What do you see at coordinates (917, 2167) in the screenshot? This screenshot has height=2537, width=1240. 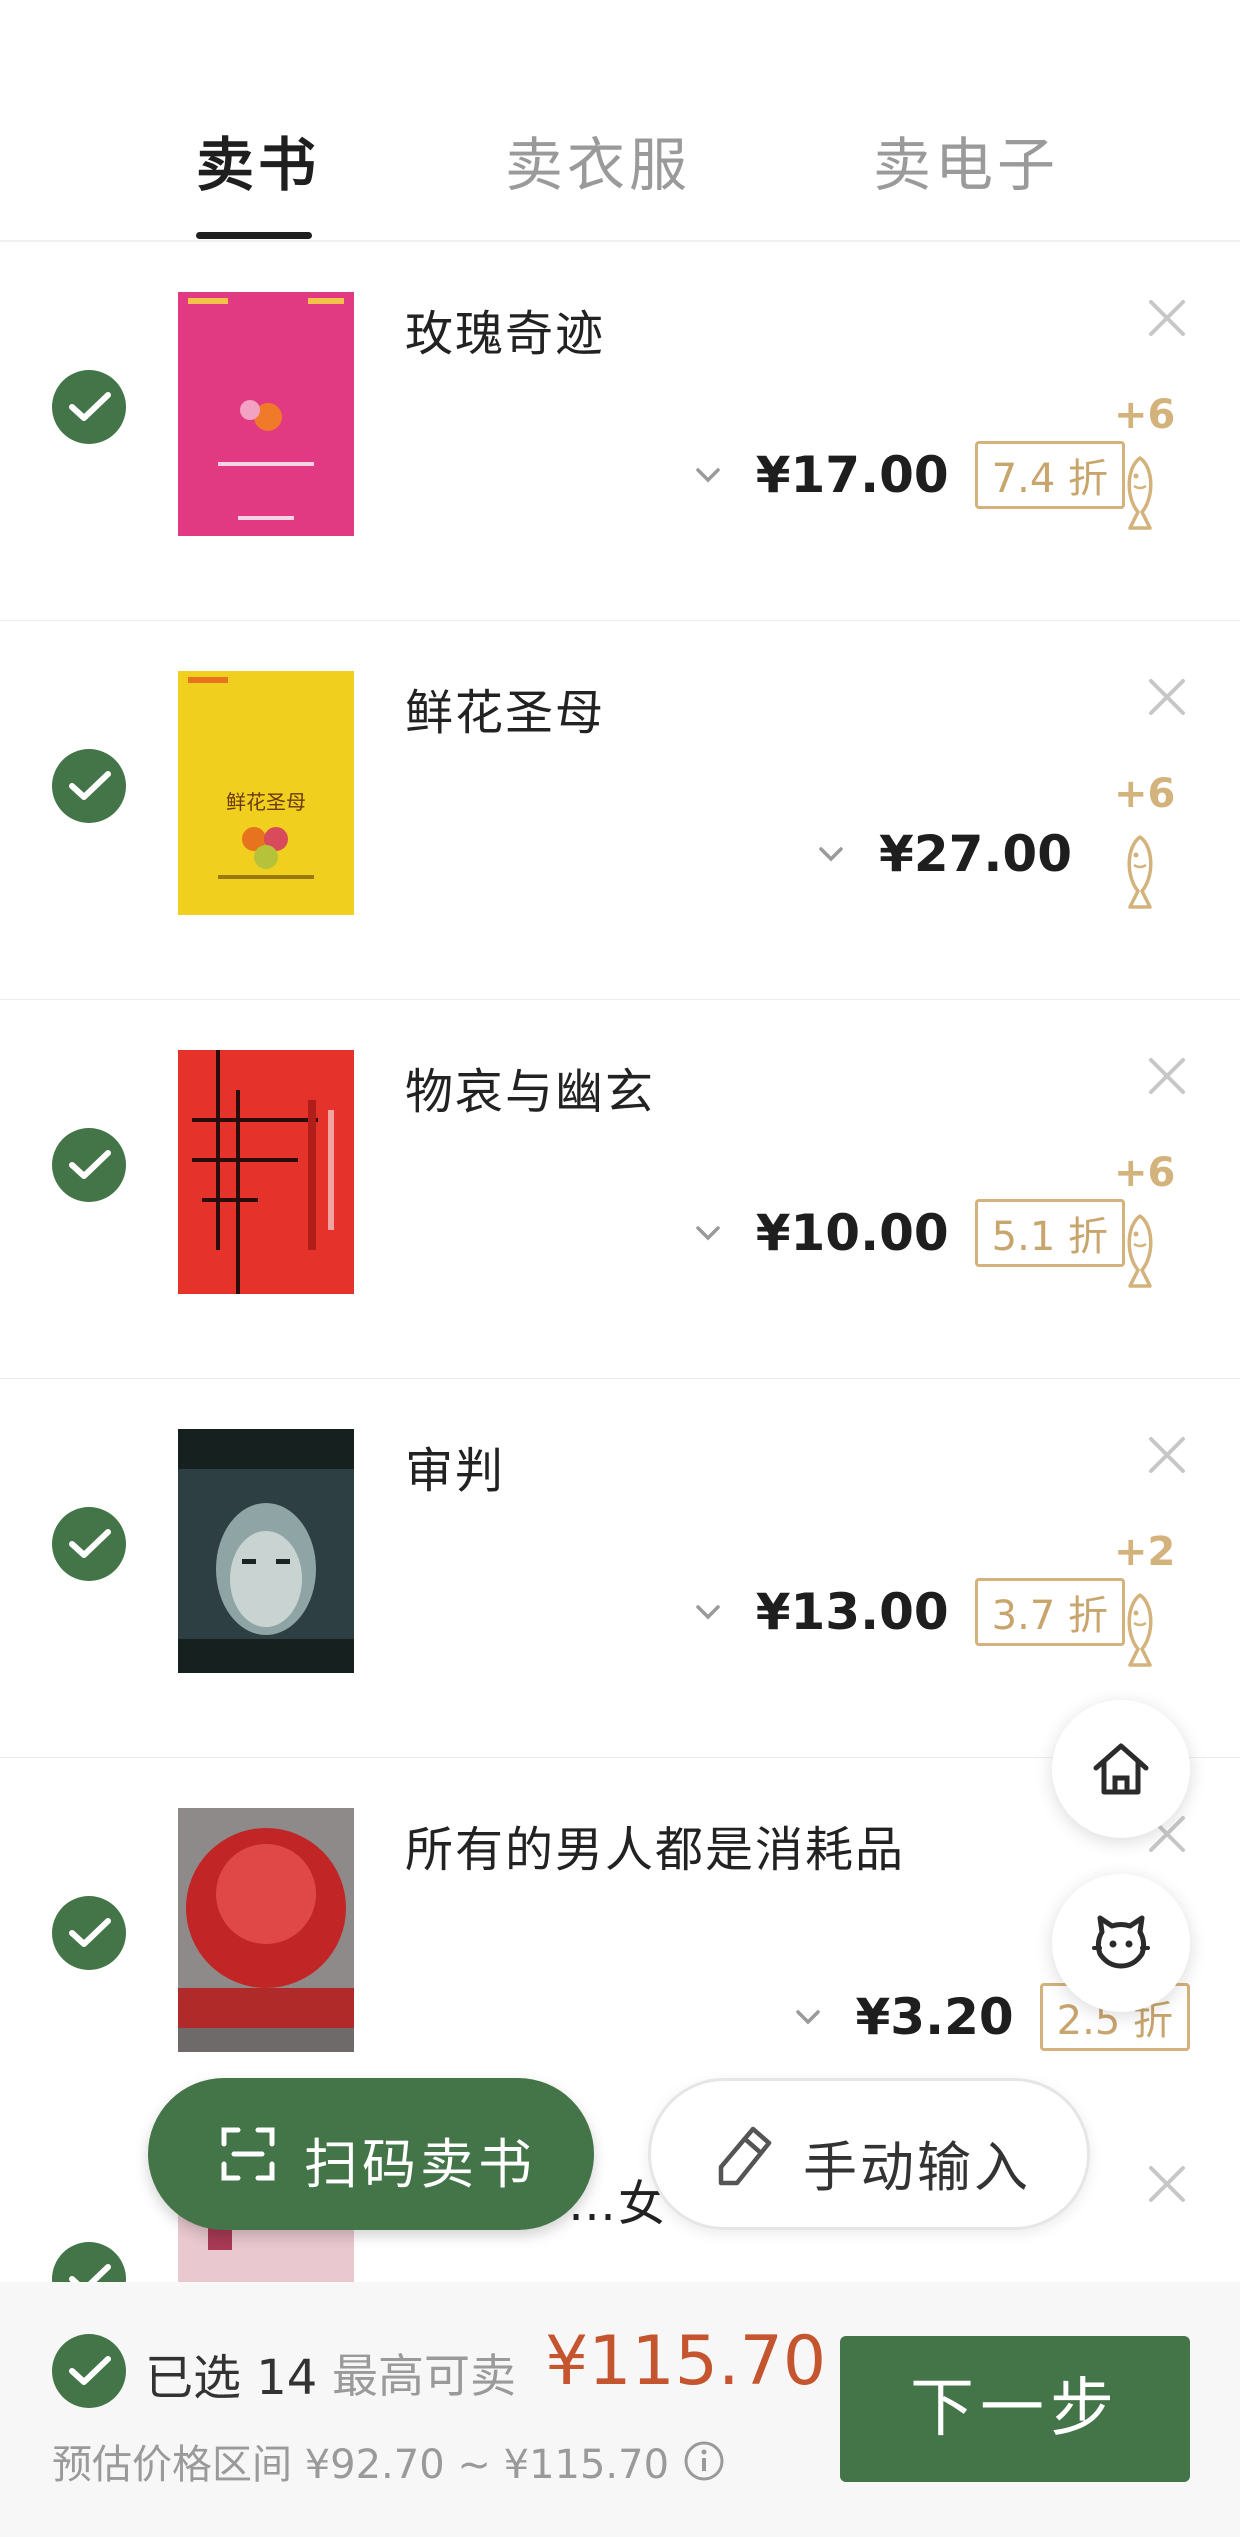 I see `manual-input-label: 手动输入` at bounding box center [917, 2167].